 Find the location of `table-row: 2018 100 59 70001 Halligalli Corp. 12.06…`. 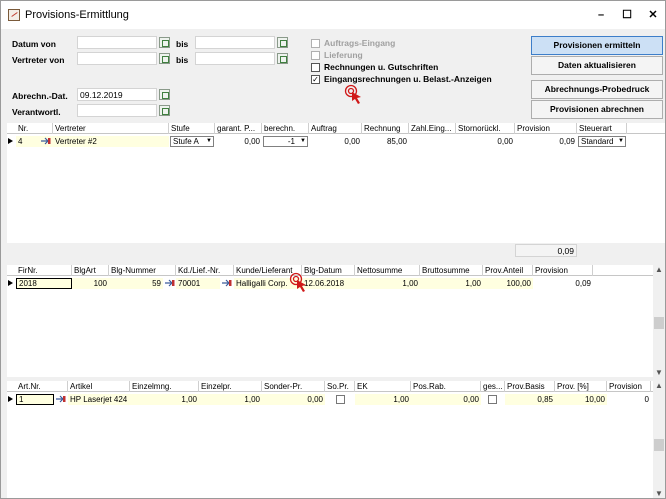

table-row: 2018 100 59 70001 Halligalli Corp. 12.06… is located at coordinates (336, 283).